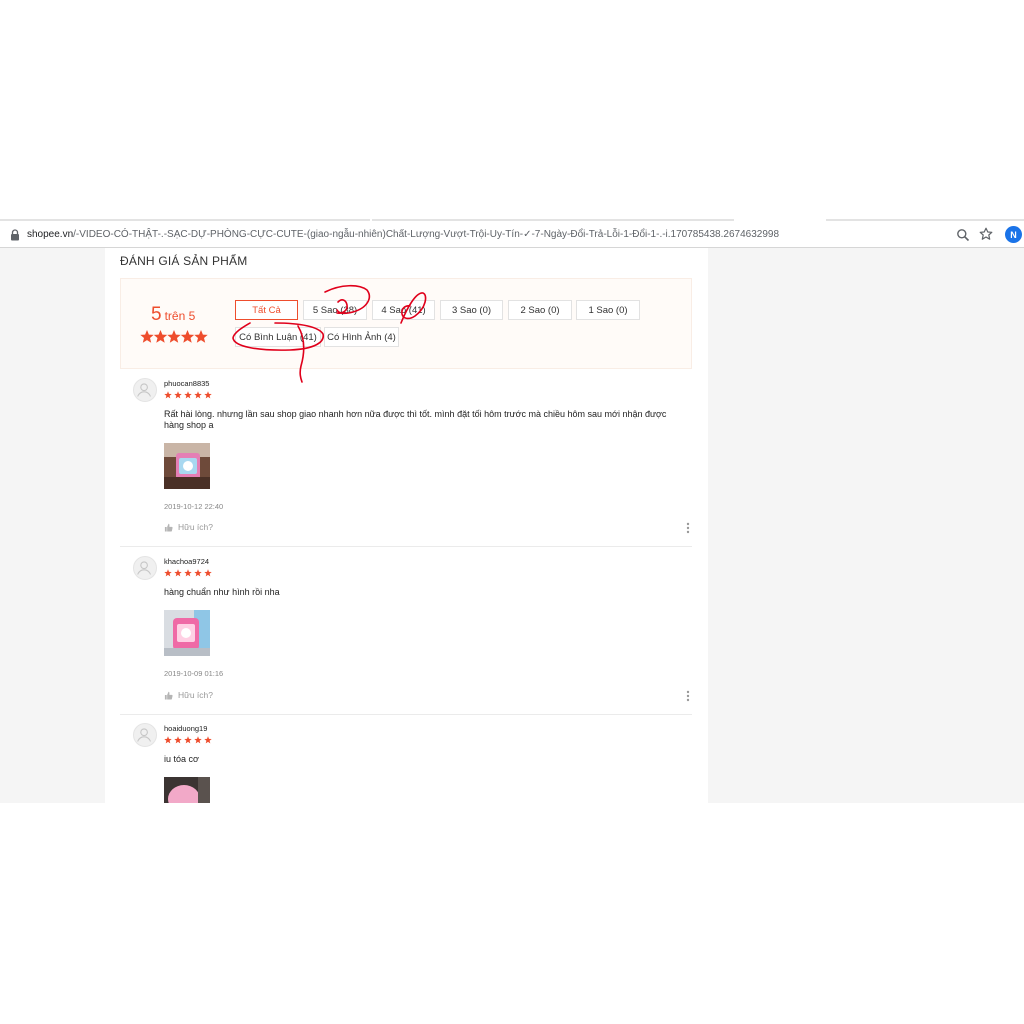  I want to click on review-timestamp: 2019-10-12 22:40, so click(194, 506).